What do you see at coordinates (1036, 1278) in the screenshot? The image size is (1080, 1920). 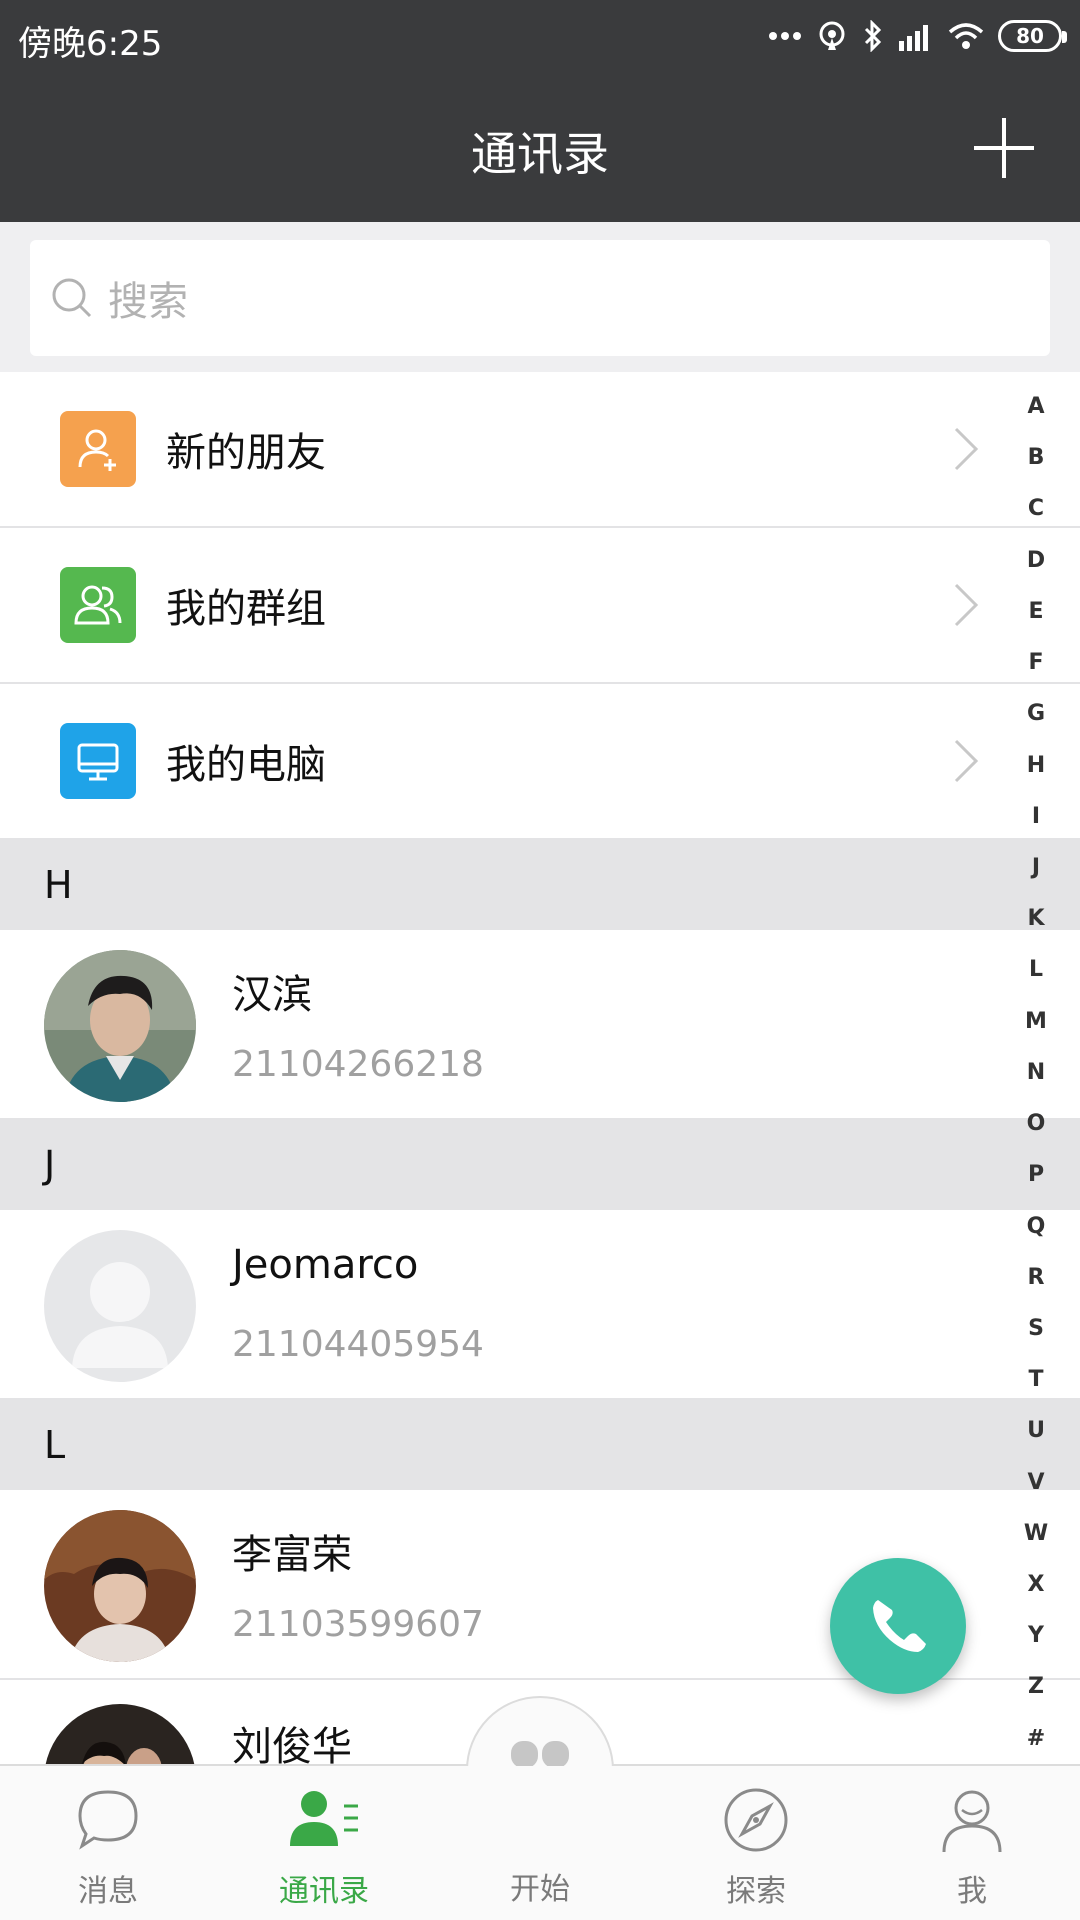 I see `alphabet-letter: R` at bounding box center [1036, 1278].